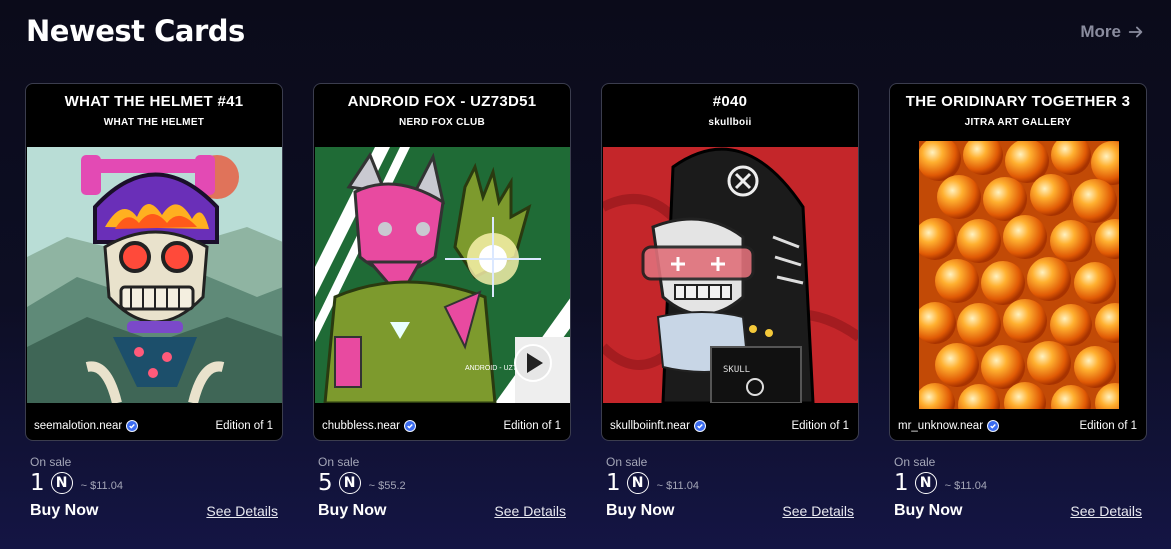  What do you see at coordinates (729, 426) in the screenshot?
I see `card-footer: skullboiinft.near Edition of 1` at bounding box center [729, 426].